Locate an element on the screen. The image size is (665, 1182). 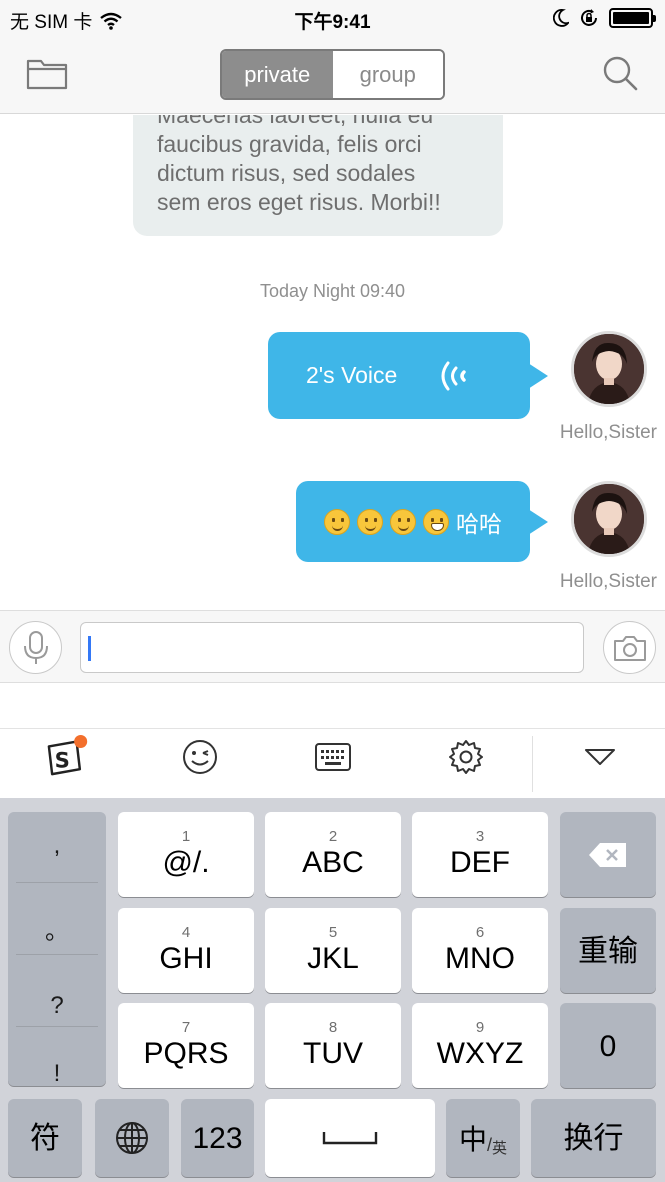
key-label: WXYZ is located at coordinates (480, 1053).